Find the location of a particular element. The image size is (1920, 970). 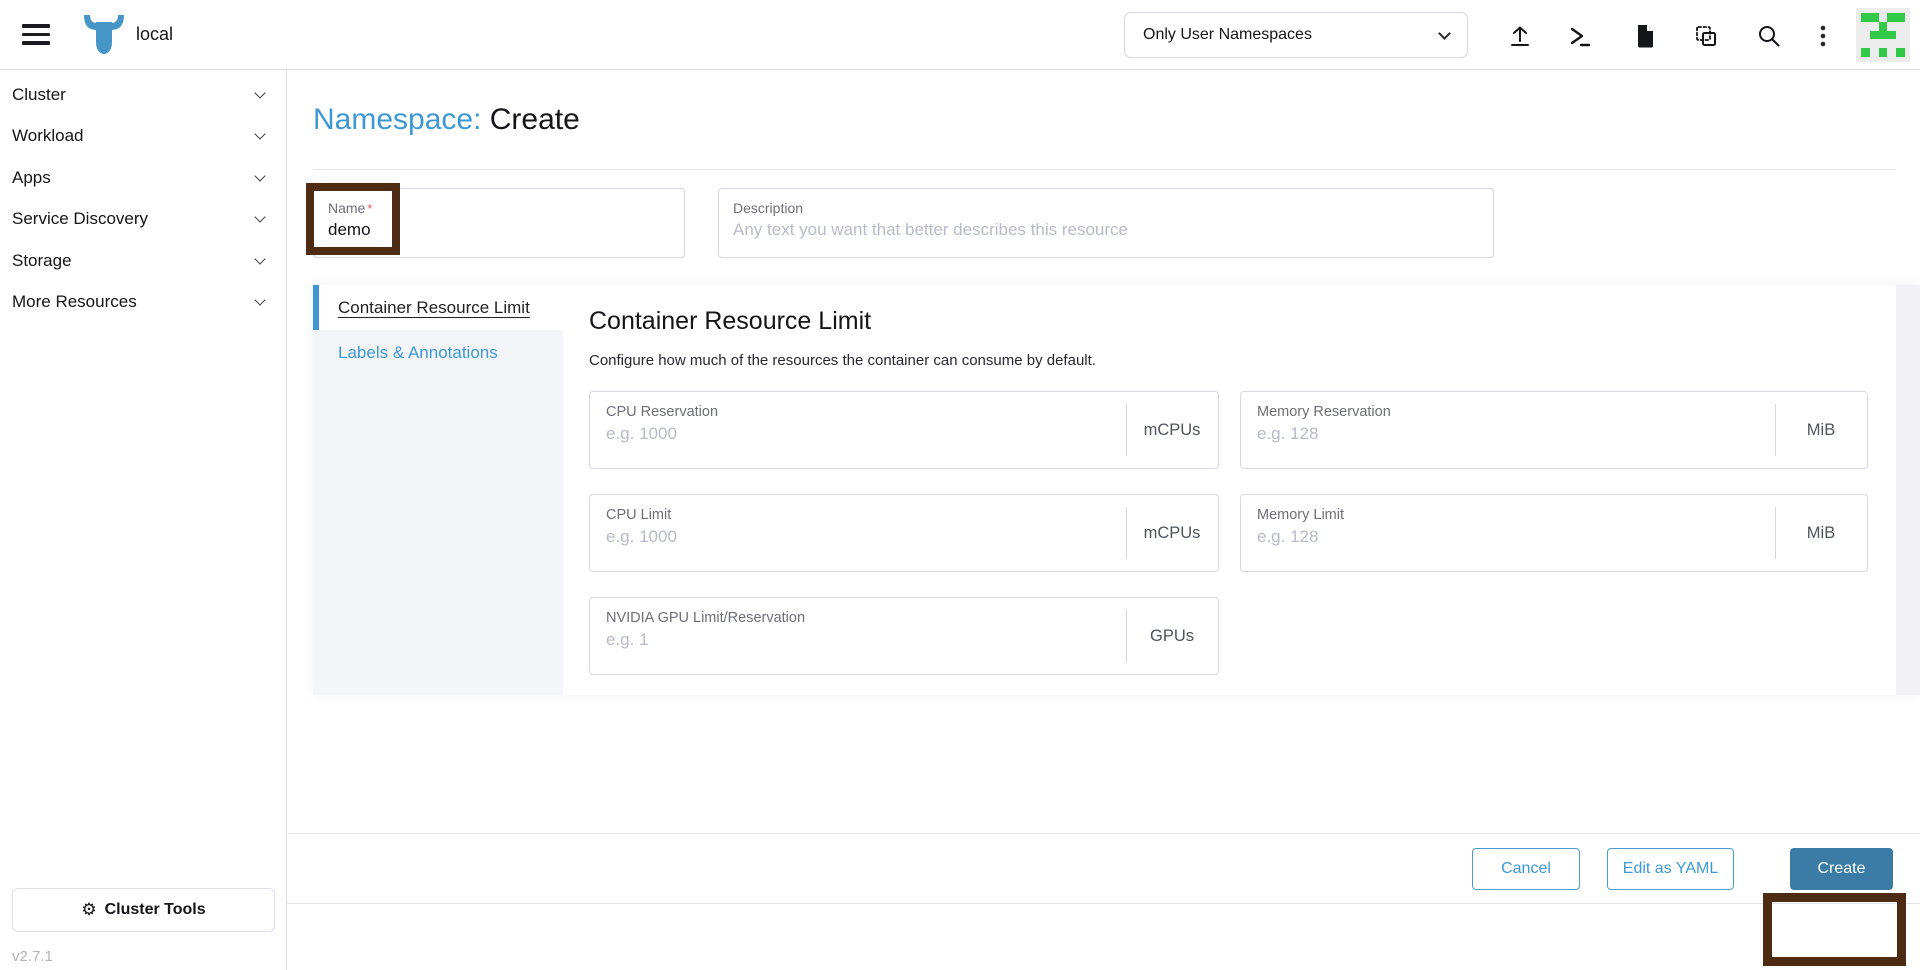

gear-icon: ⚙ is located at coordinates (89, 910).